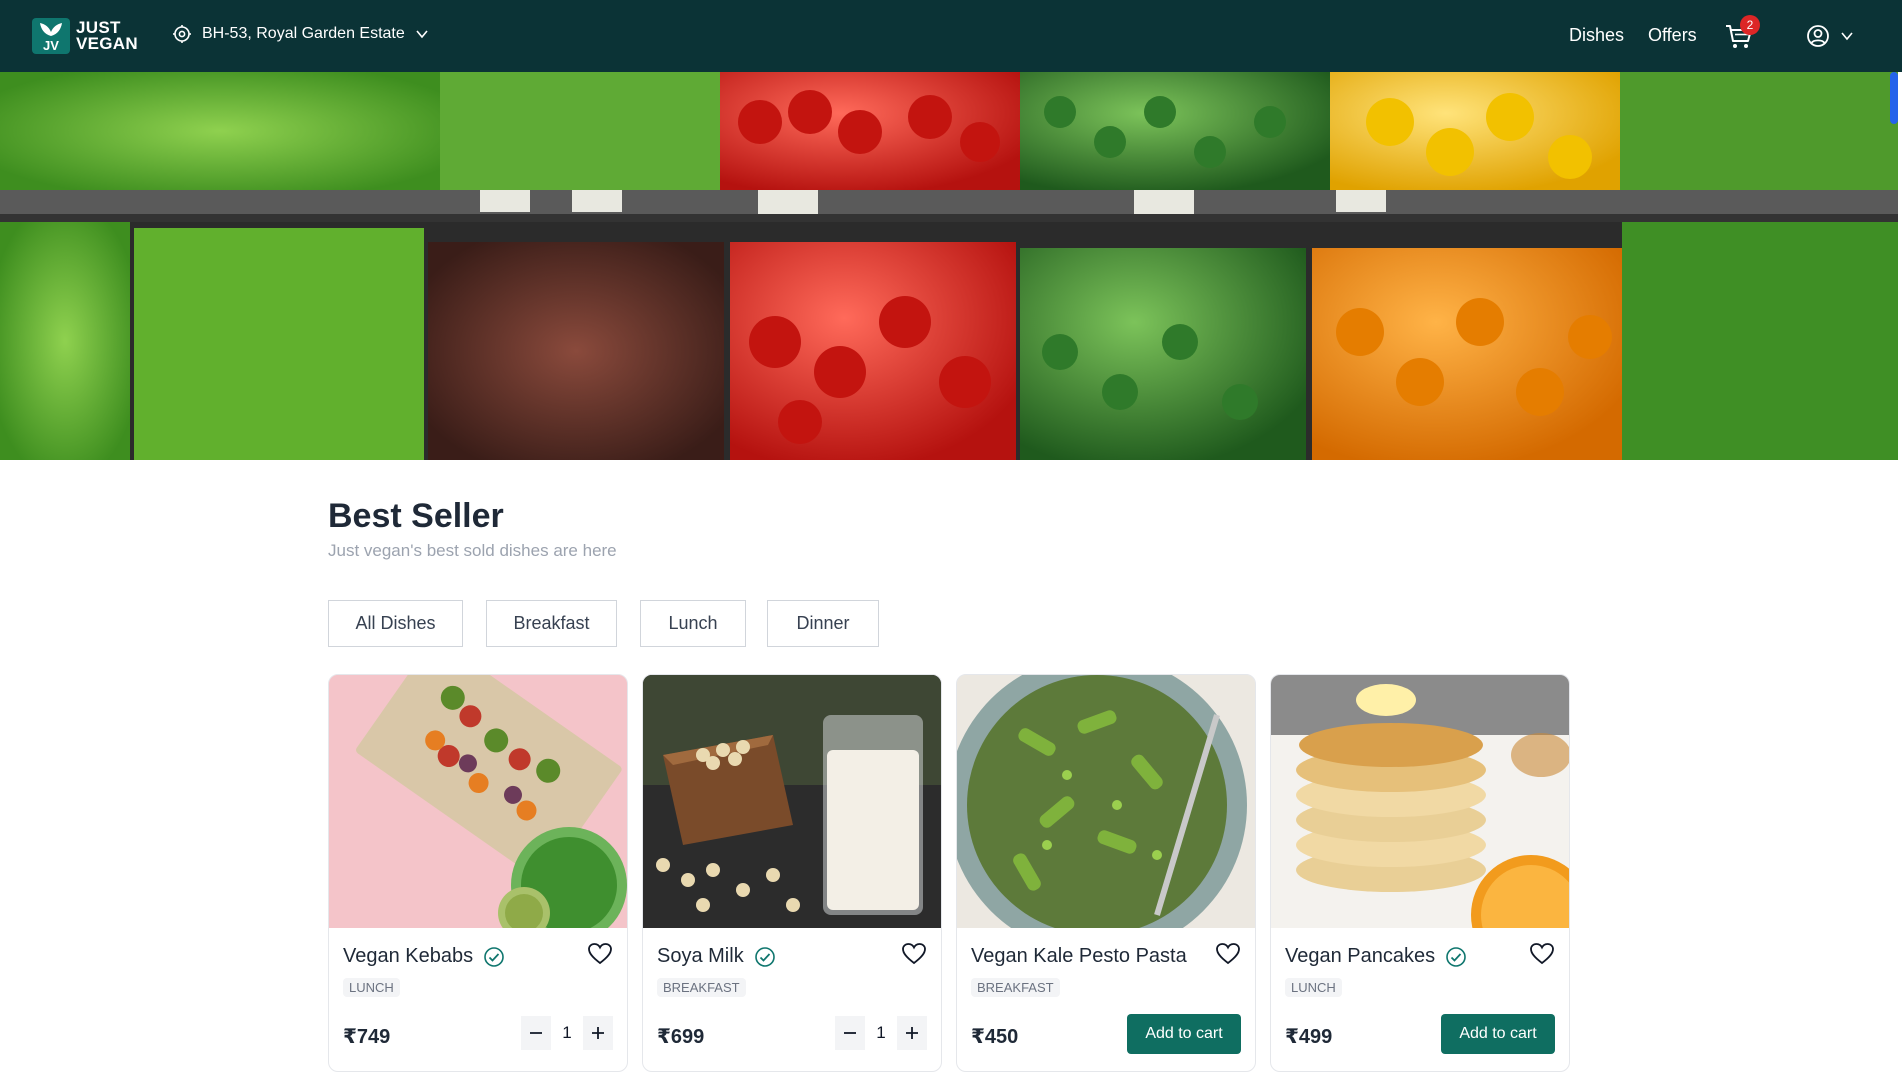 Image resolution: width=1902 pixels, height=1080 pixels. Describe the element at coordinates (408, 956) in the screenshot. I see `product-name: Vegan Kebabs` at that location.